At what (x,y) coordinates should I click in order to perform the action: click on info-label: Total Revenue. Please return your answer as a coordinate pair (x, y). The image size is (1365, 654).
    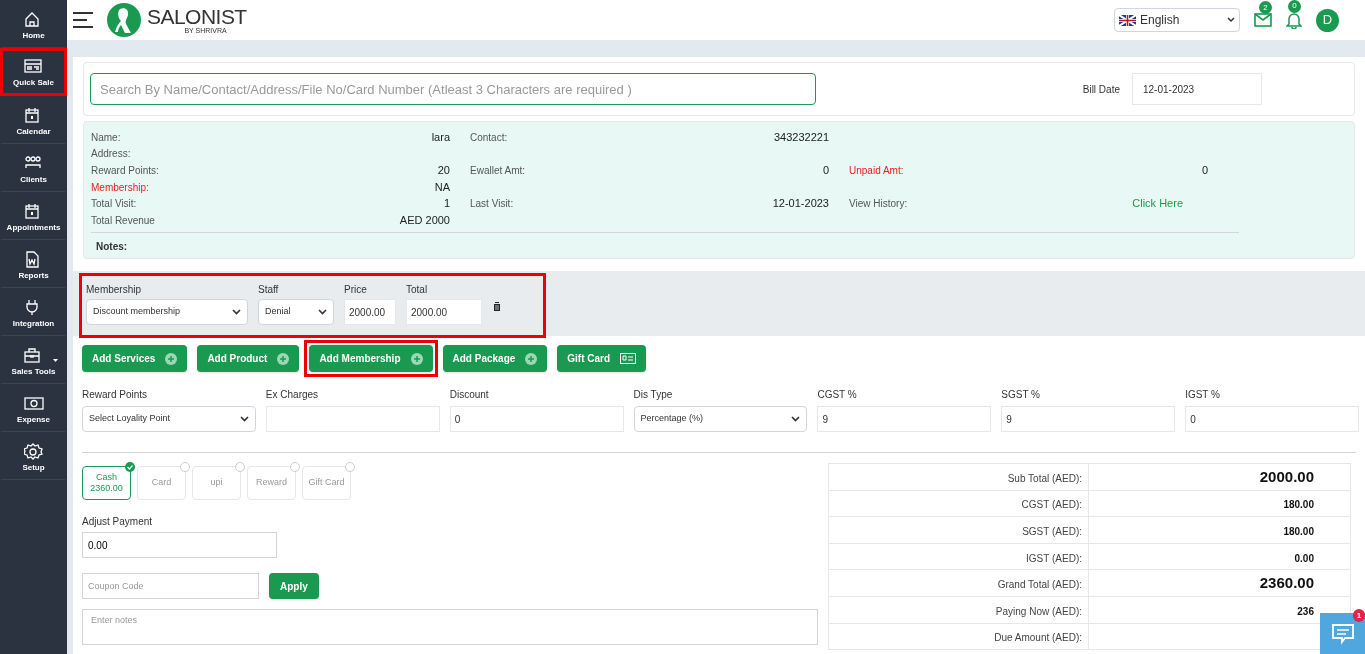
    Looking at the image, I should click on (123, 220).